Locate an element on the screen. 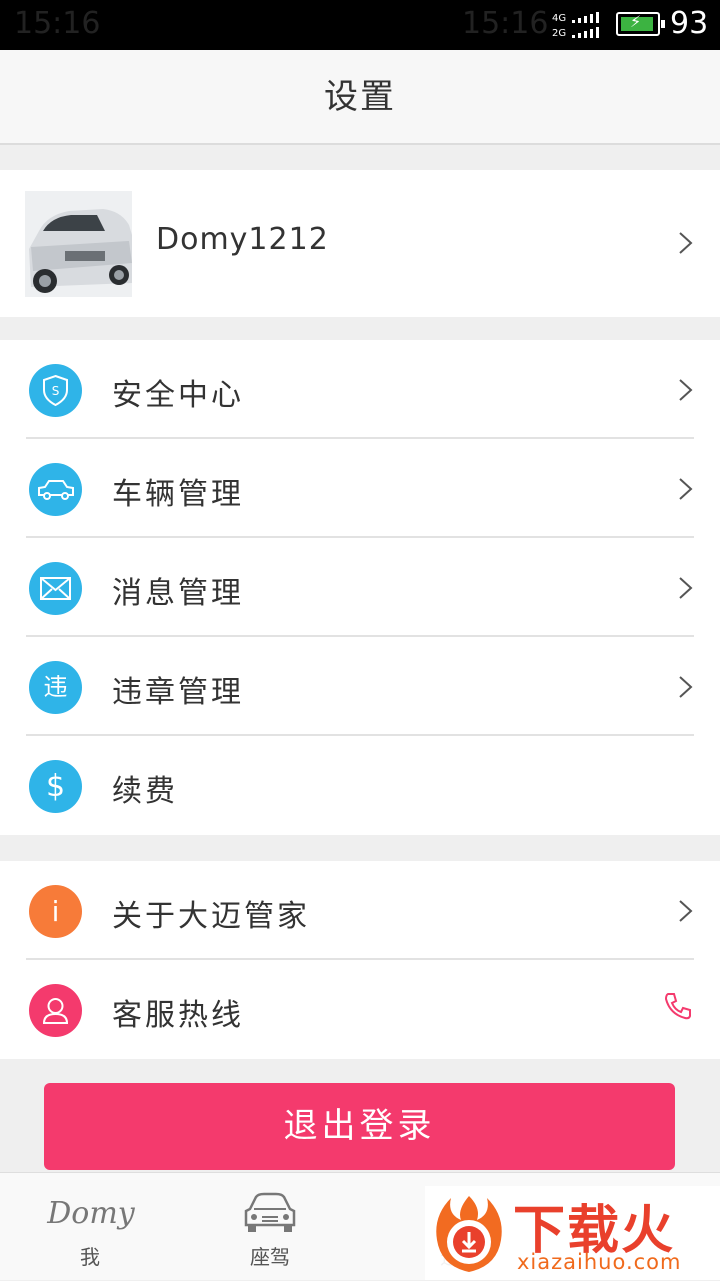 The height and width of the screenshot is (1281, 720). phone-icon is located at coordinates (678, 1006).